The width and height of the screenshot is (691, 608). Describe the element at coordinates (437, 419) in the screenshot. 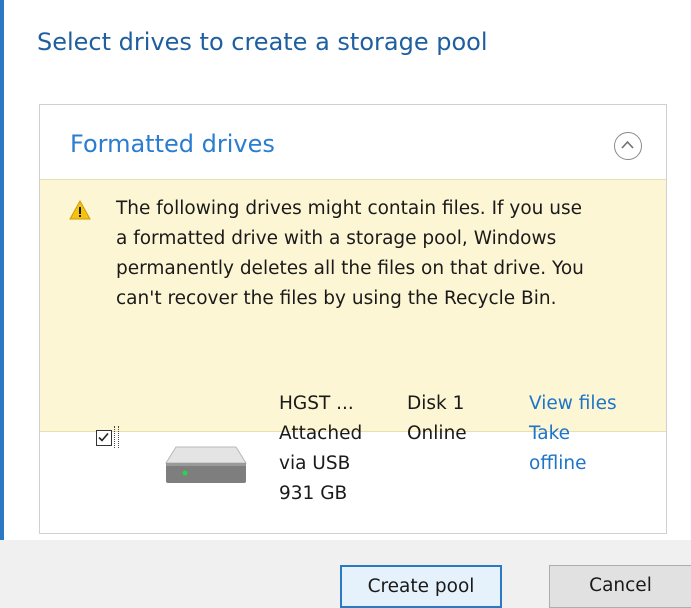

I see `disk-column: Disk 1 Online` at that location.